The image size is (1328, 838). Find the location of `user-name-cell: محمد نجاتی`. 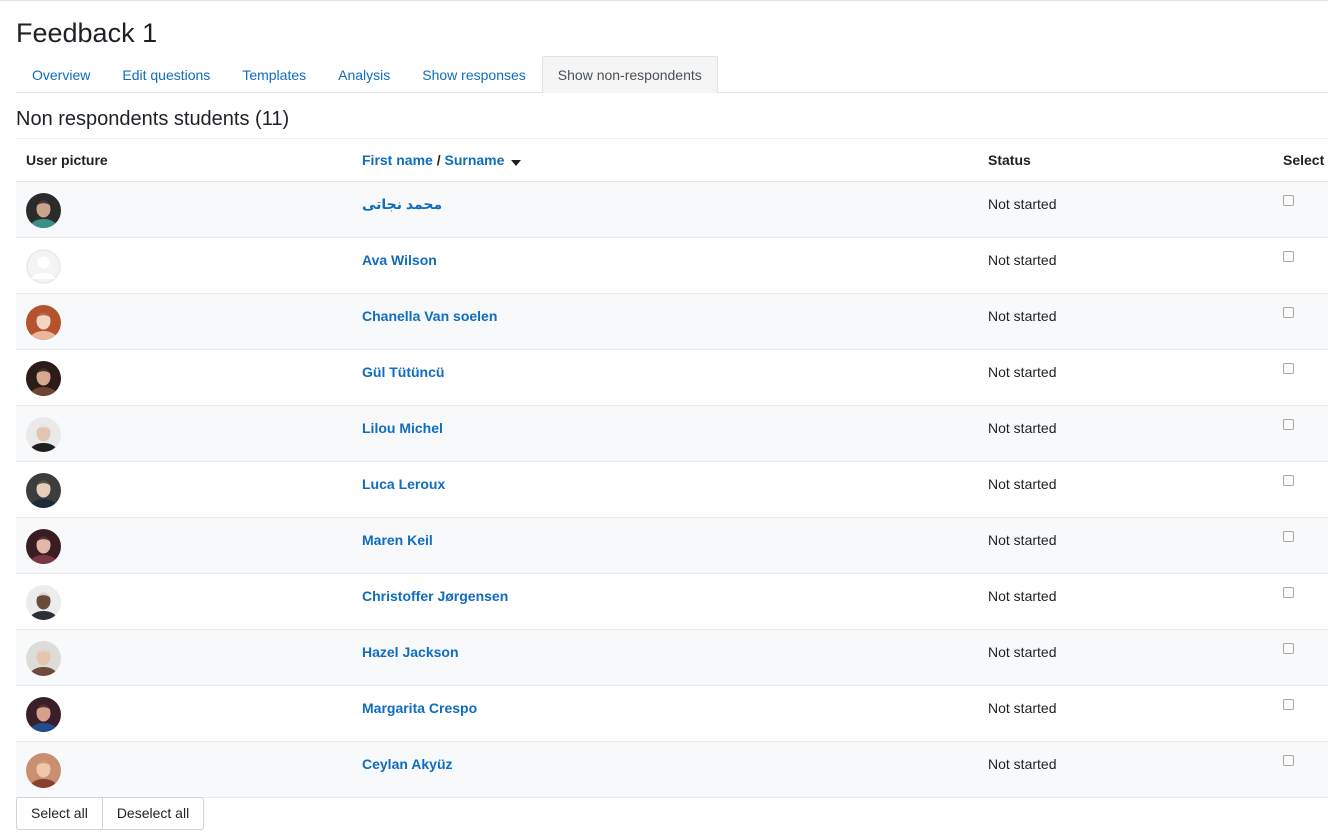

user-name-cell: محمد نجاتی is located at coordinates (402, 204).